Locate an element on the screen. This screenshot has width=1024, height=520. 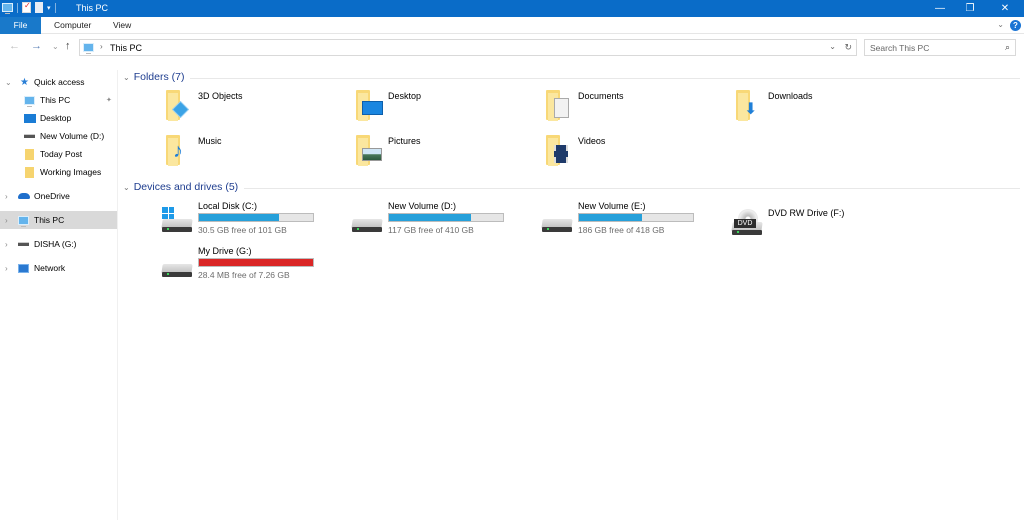
sidebar-item-this-pc: › This PC is located at coordinates (58, 220).